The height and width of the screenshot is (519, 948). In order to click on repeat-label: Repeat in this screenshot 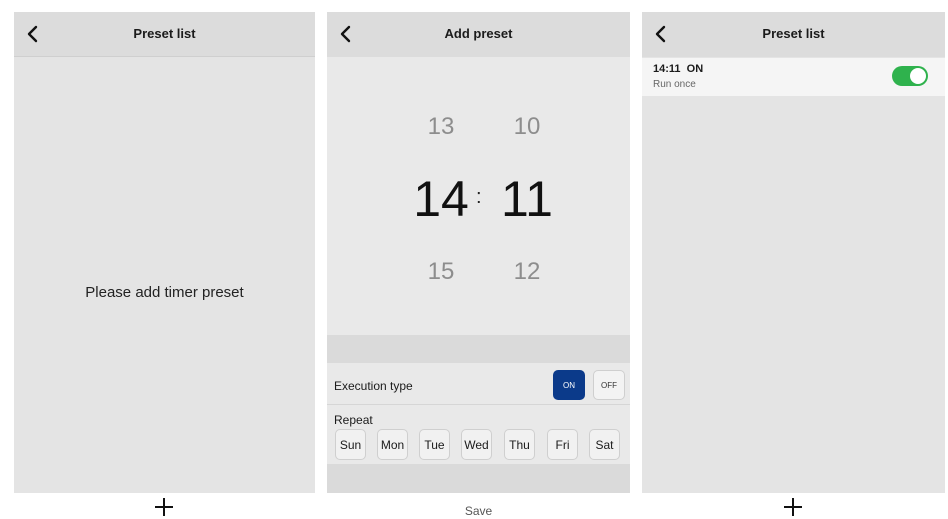, I will do `click(353, 420)`.